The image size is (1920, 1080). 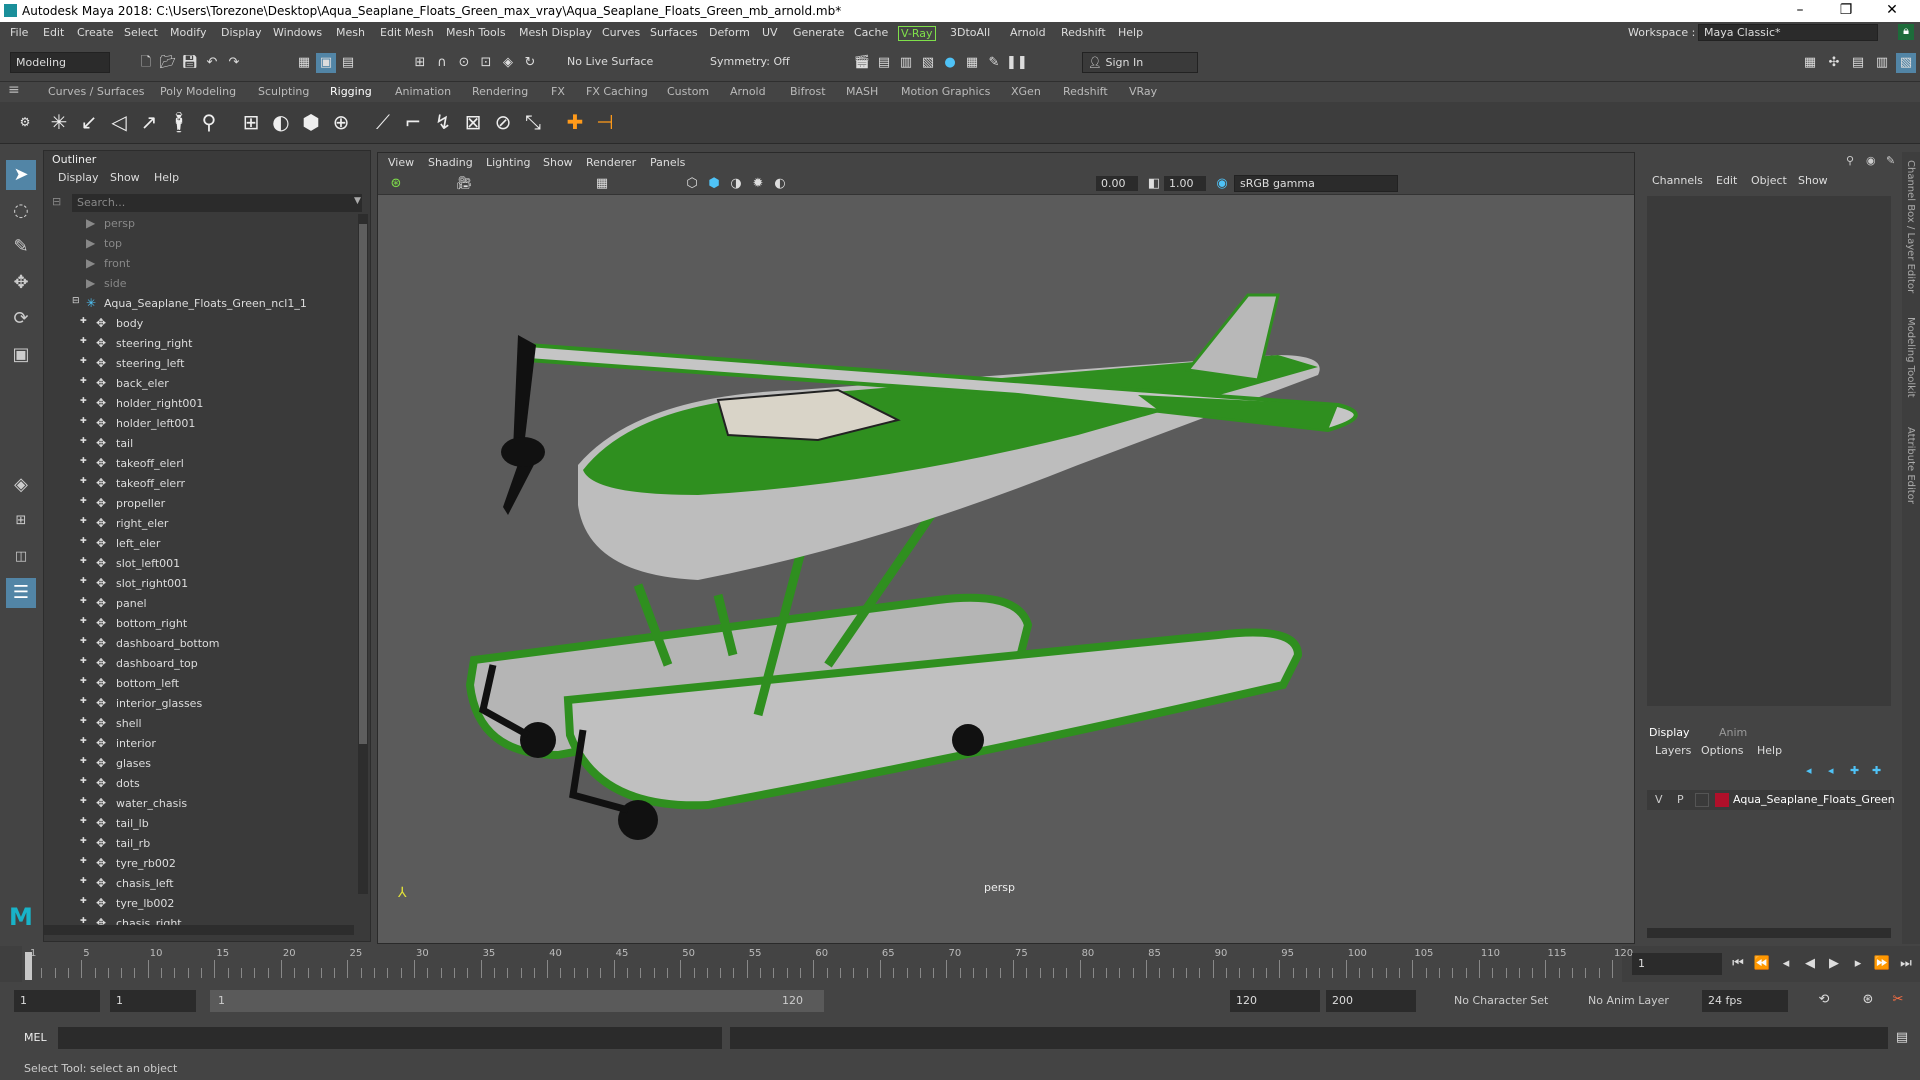 I want to click on auto-key-icon: ⊛, so click(x=1868, y=1000).